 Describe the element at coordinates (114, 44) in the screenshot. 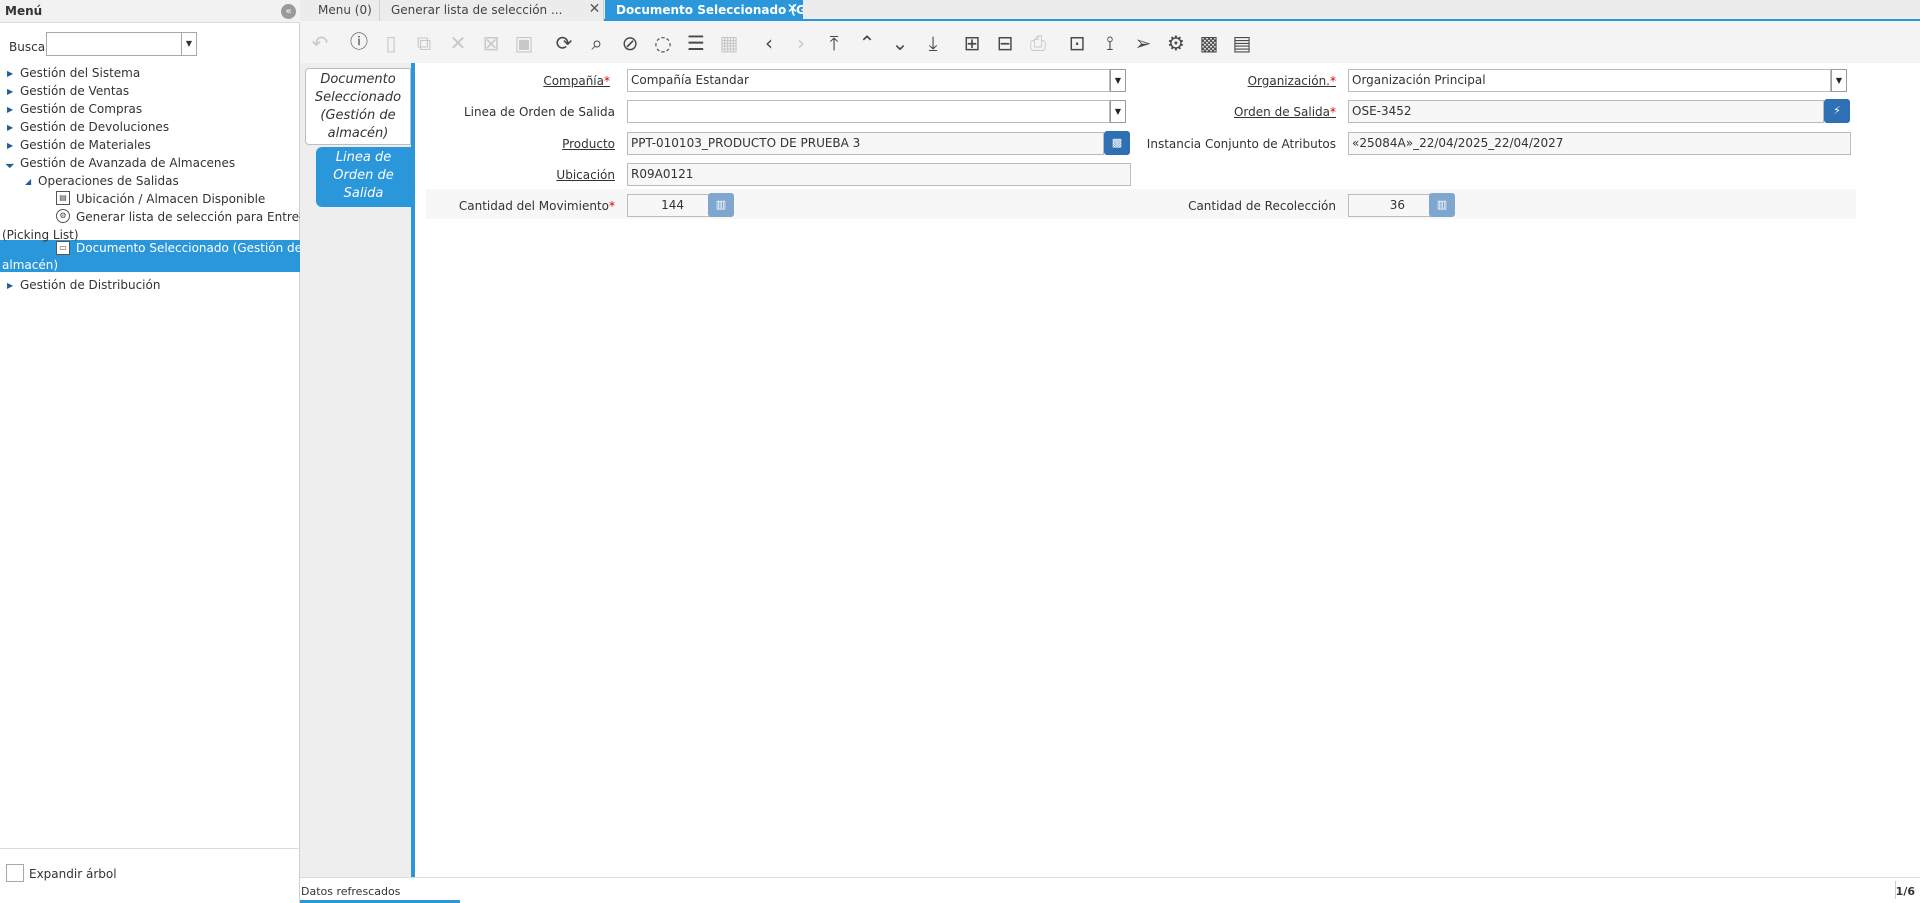

I see `search-input` at that location.